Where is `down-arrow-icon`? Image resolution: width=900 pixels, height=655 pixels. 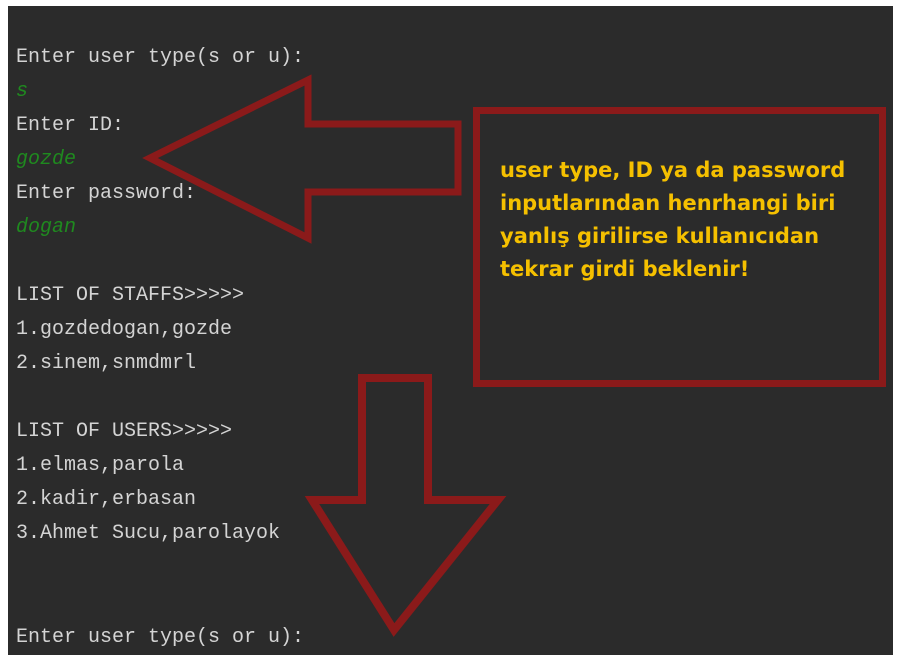
down-arrow-icon is located at coordinates (405, 505).